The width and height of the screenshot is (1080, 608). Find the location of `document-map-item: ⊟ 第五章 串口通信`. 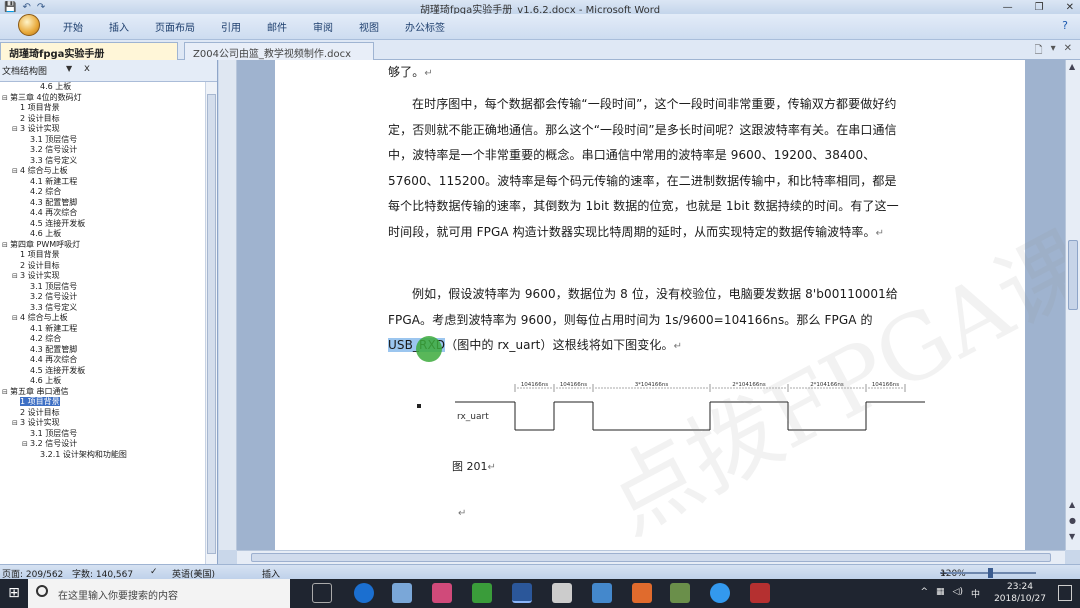

document-map-item: ⊟ 第五章 串口通信 is located at coordinates (102, 392).